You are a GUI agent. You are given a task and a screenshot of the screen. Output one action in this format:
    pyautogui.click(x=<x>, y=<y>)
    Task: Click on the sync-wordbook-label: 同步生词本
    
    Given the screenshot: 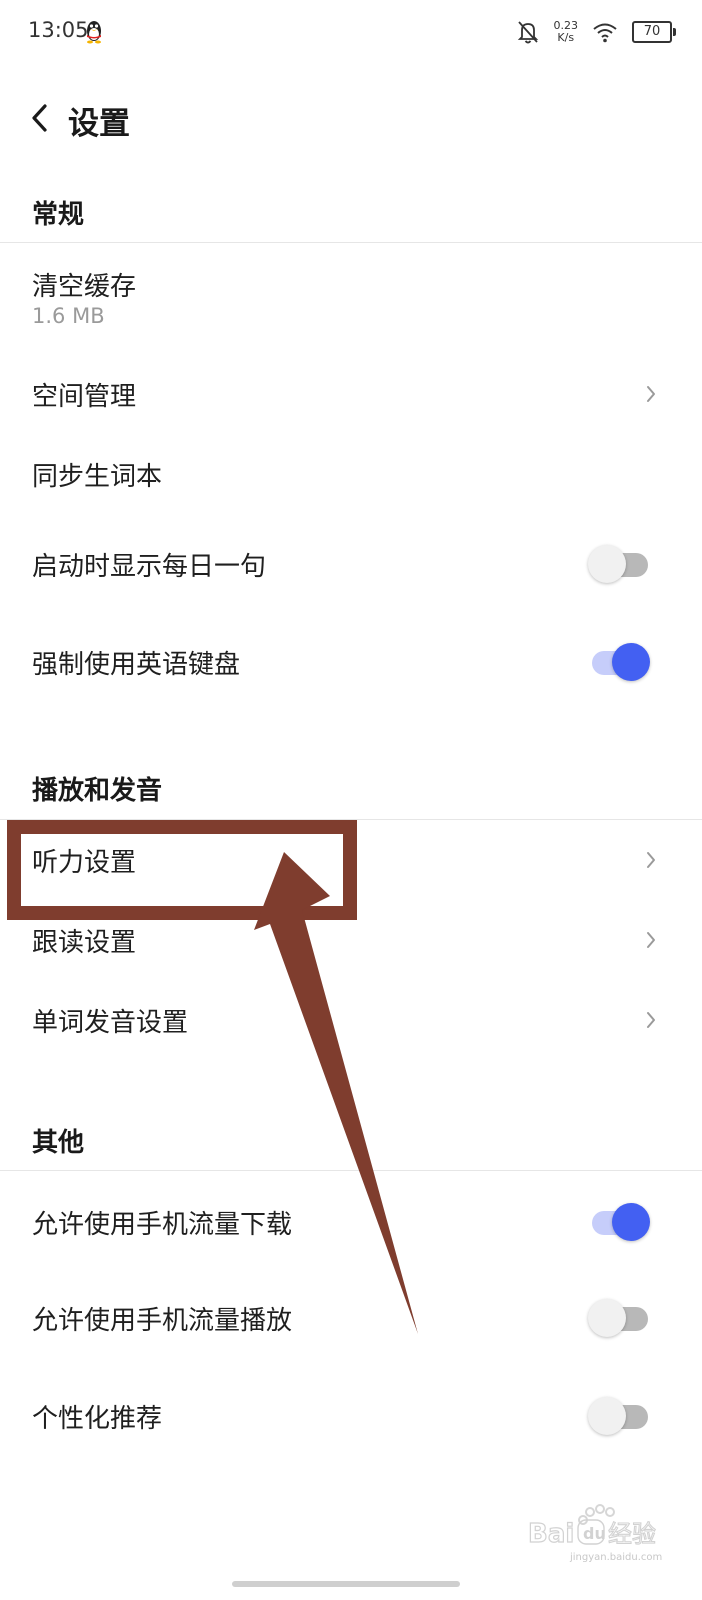 What is the action you would take?
    pyautogui.click(x=97, y=477)
    